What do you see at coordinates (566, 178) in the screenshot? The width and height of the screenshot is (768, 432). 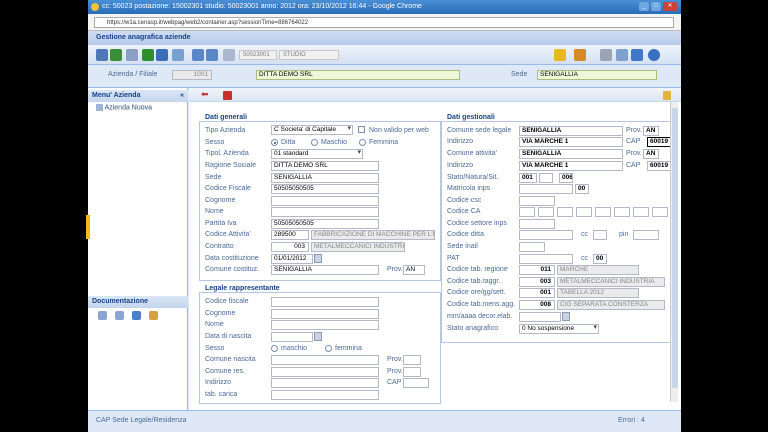 I see `sit-field: 006` at bounding box center [566, 178].